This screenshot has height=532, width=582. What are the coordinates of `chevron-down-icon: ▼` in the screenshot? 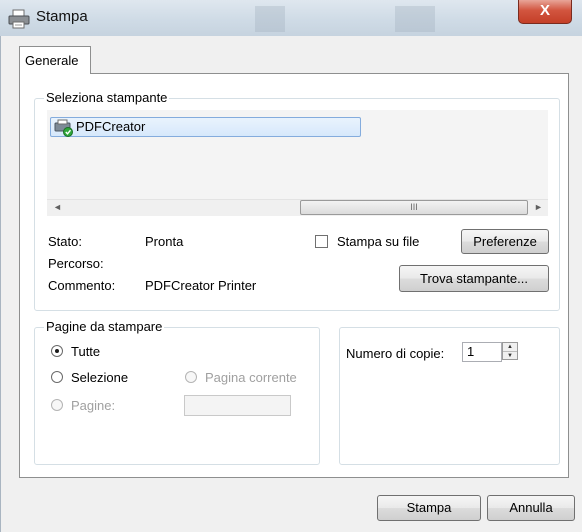 It's located at (510, 356).